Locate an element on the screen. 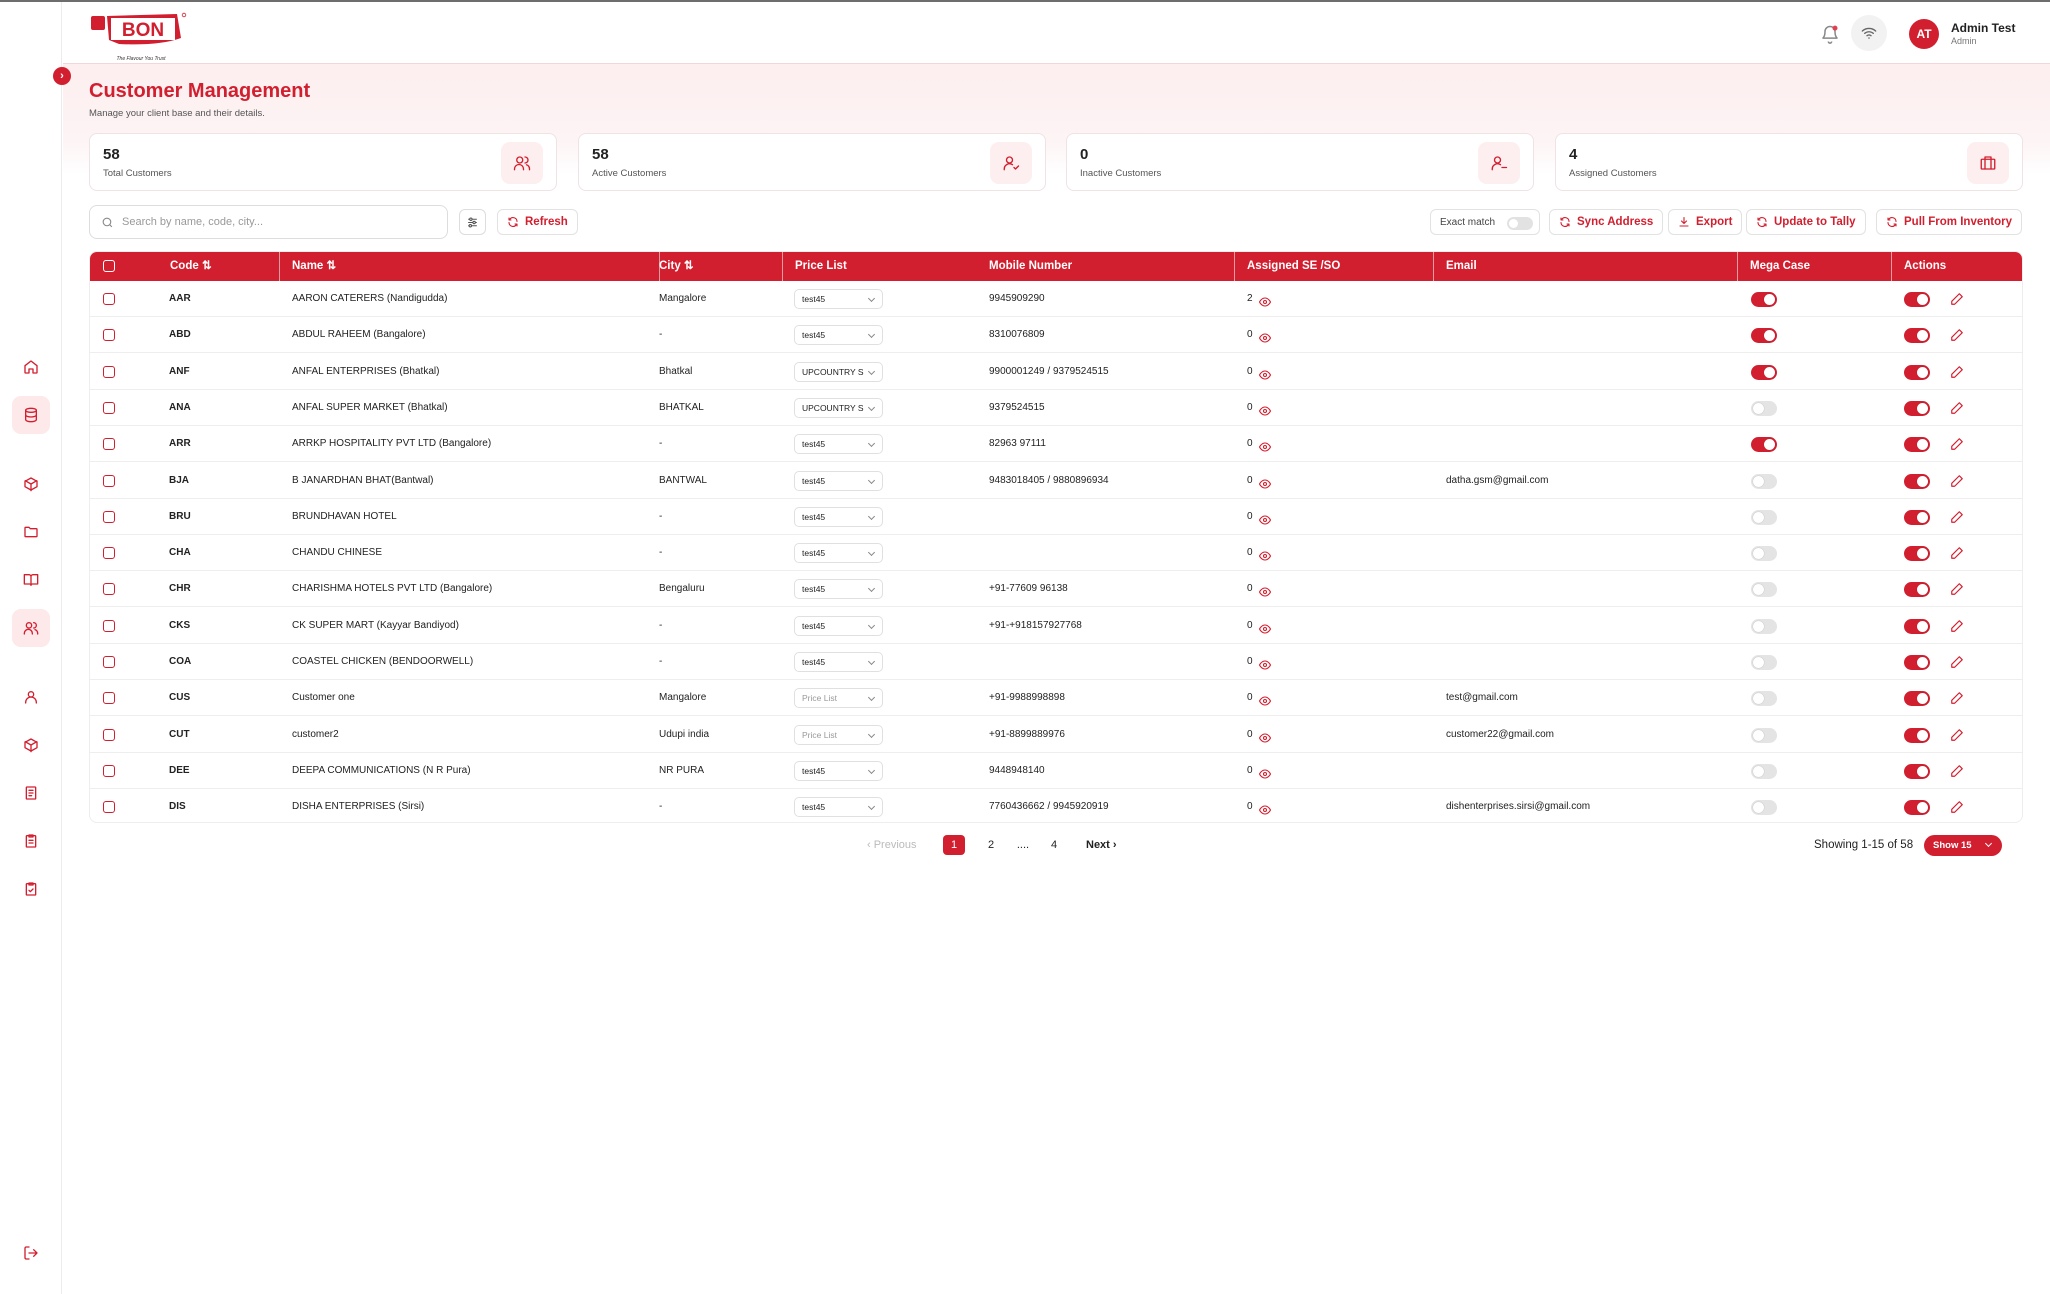 This screenshot has height=1294, width=2050. exact-match-toggle: Exact match is located at coordinates (1485, 222).